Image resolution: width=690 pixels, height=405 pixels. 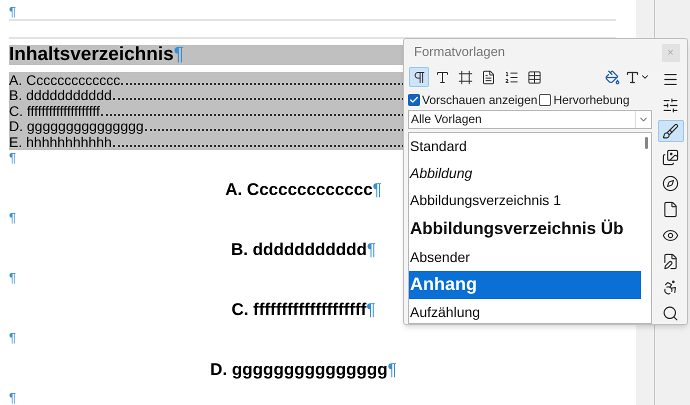 What do you see at coordinates (303, 250) in the screenshot?
I see `chapter-heading: B. ddddddddddd¶` at bounding box center [303, 250].